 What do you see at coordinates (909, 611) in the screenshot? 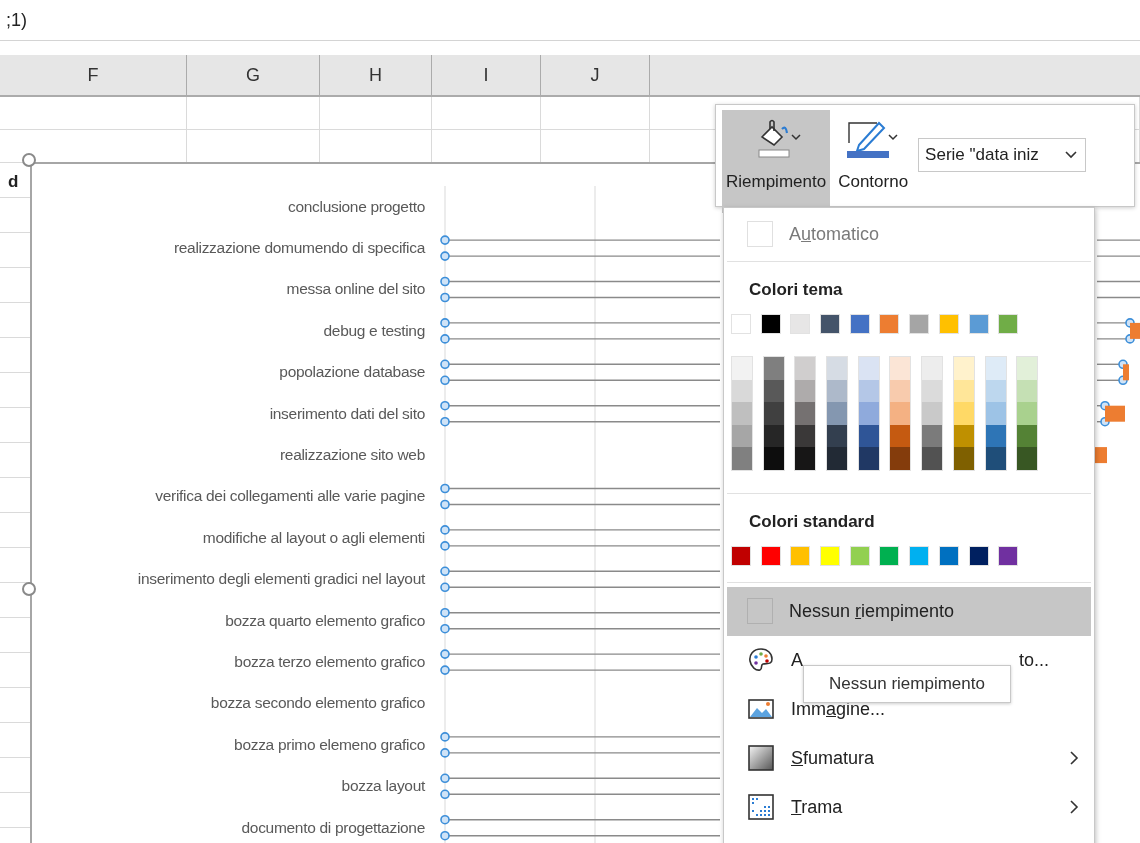
I see `menu-item: Nessun riempimento` at bounding box center [909, 611].